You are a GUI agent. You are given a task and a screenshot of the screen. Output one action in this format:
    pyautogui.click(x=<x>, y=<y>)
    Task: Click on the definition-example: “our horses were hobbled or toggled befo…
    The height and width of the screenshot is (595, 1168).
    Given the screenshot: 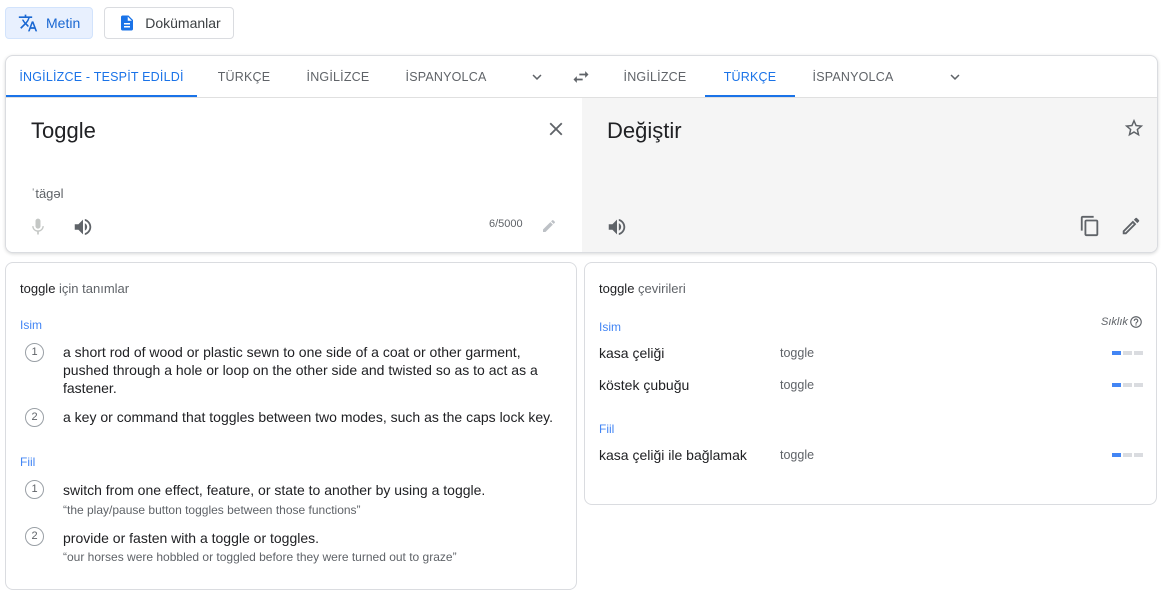 What is the action you would take?
    pyautogui.click(x=260, y=557)
    